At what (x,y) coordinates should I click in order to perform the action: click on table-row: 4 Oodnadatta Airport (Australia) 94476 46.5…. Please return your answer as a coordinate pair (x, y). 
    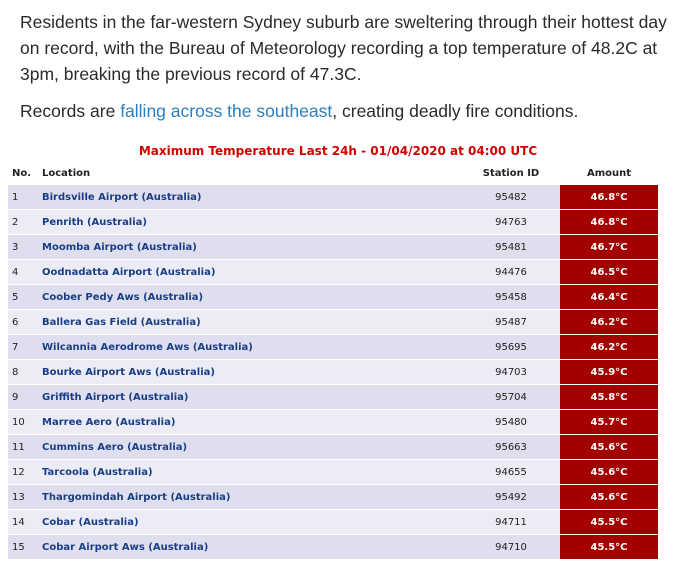
    Looking at the image, I should click on (333, 271).